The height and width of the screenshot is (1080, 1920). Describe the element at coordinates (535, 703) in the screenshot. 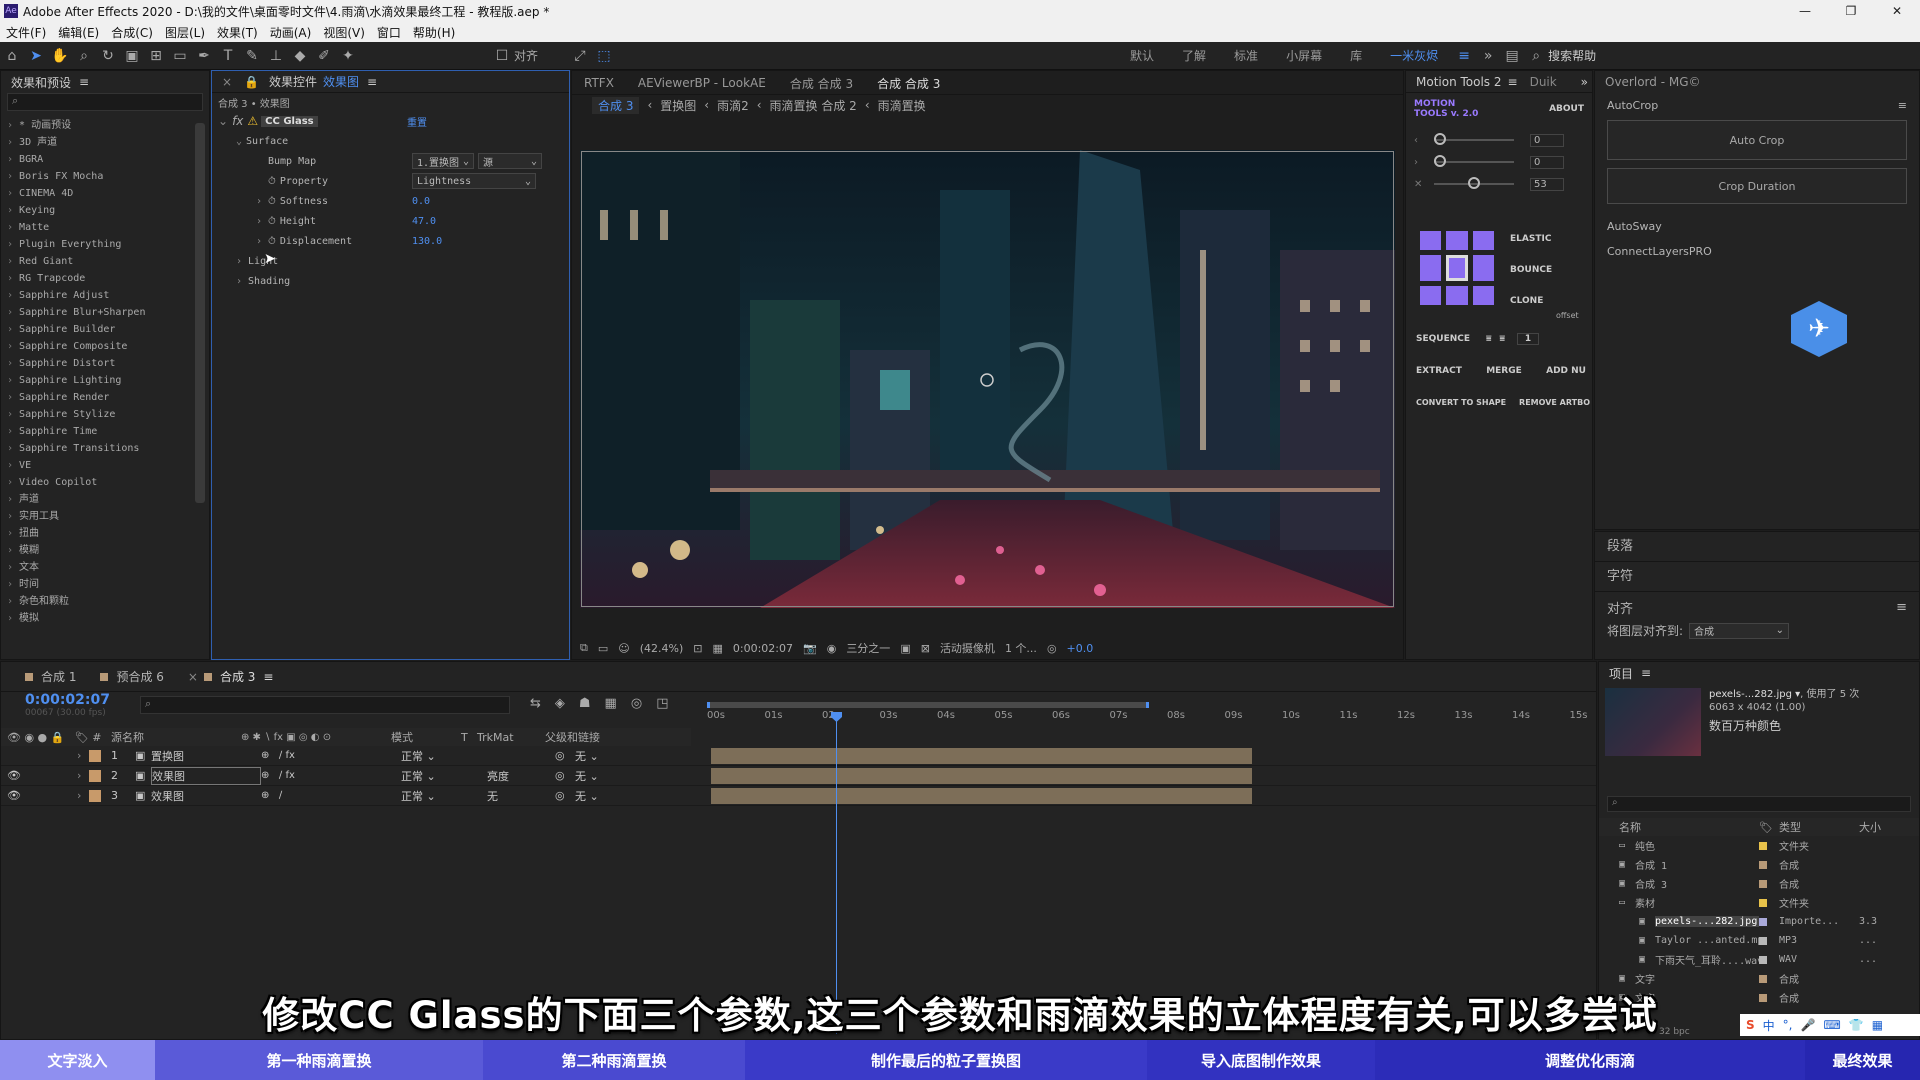

I see `composition-mini-flowchart-icon: ⇆` at that location.